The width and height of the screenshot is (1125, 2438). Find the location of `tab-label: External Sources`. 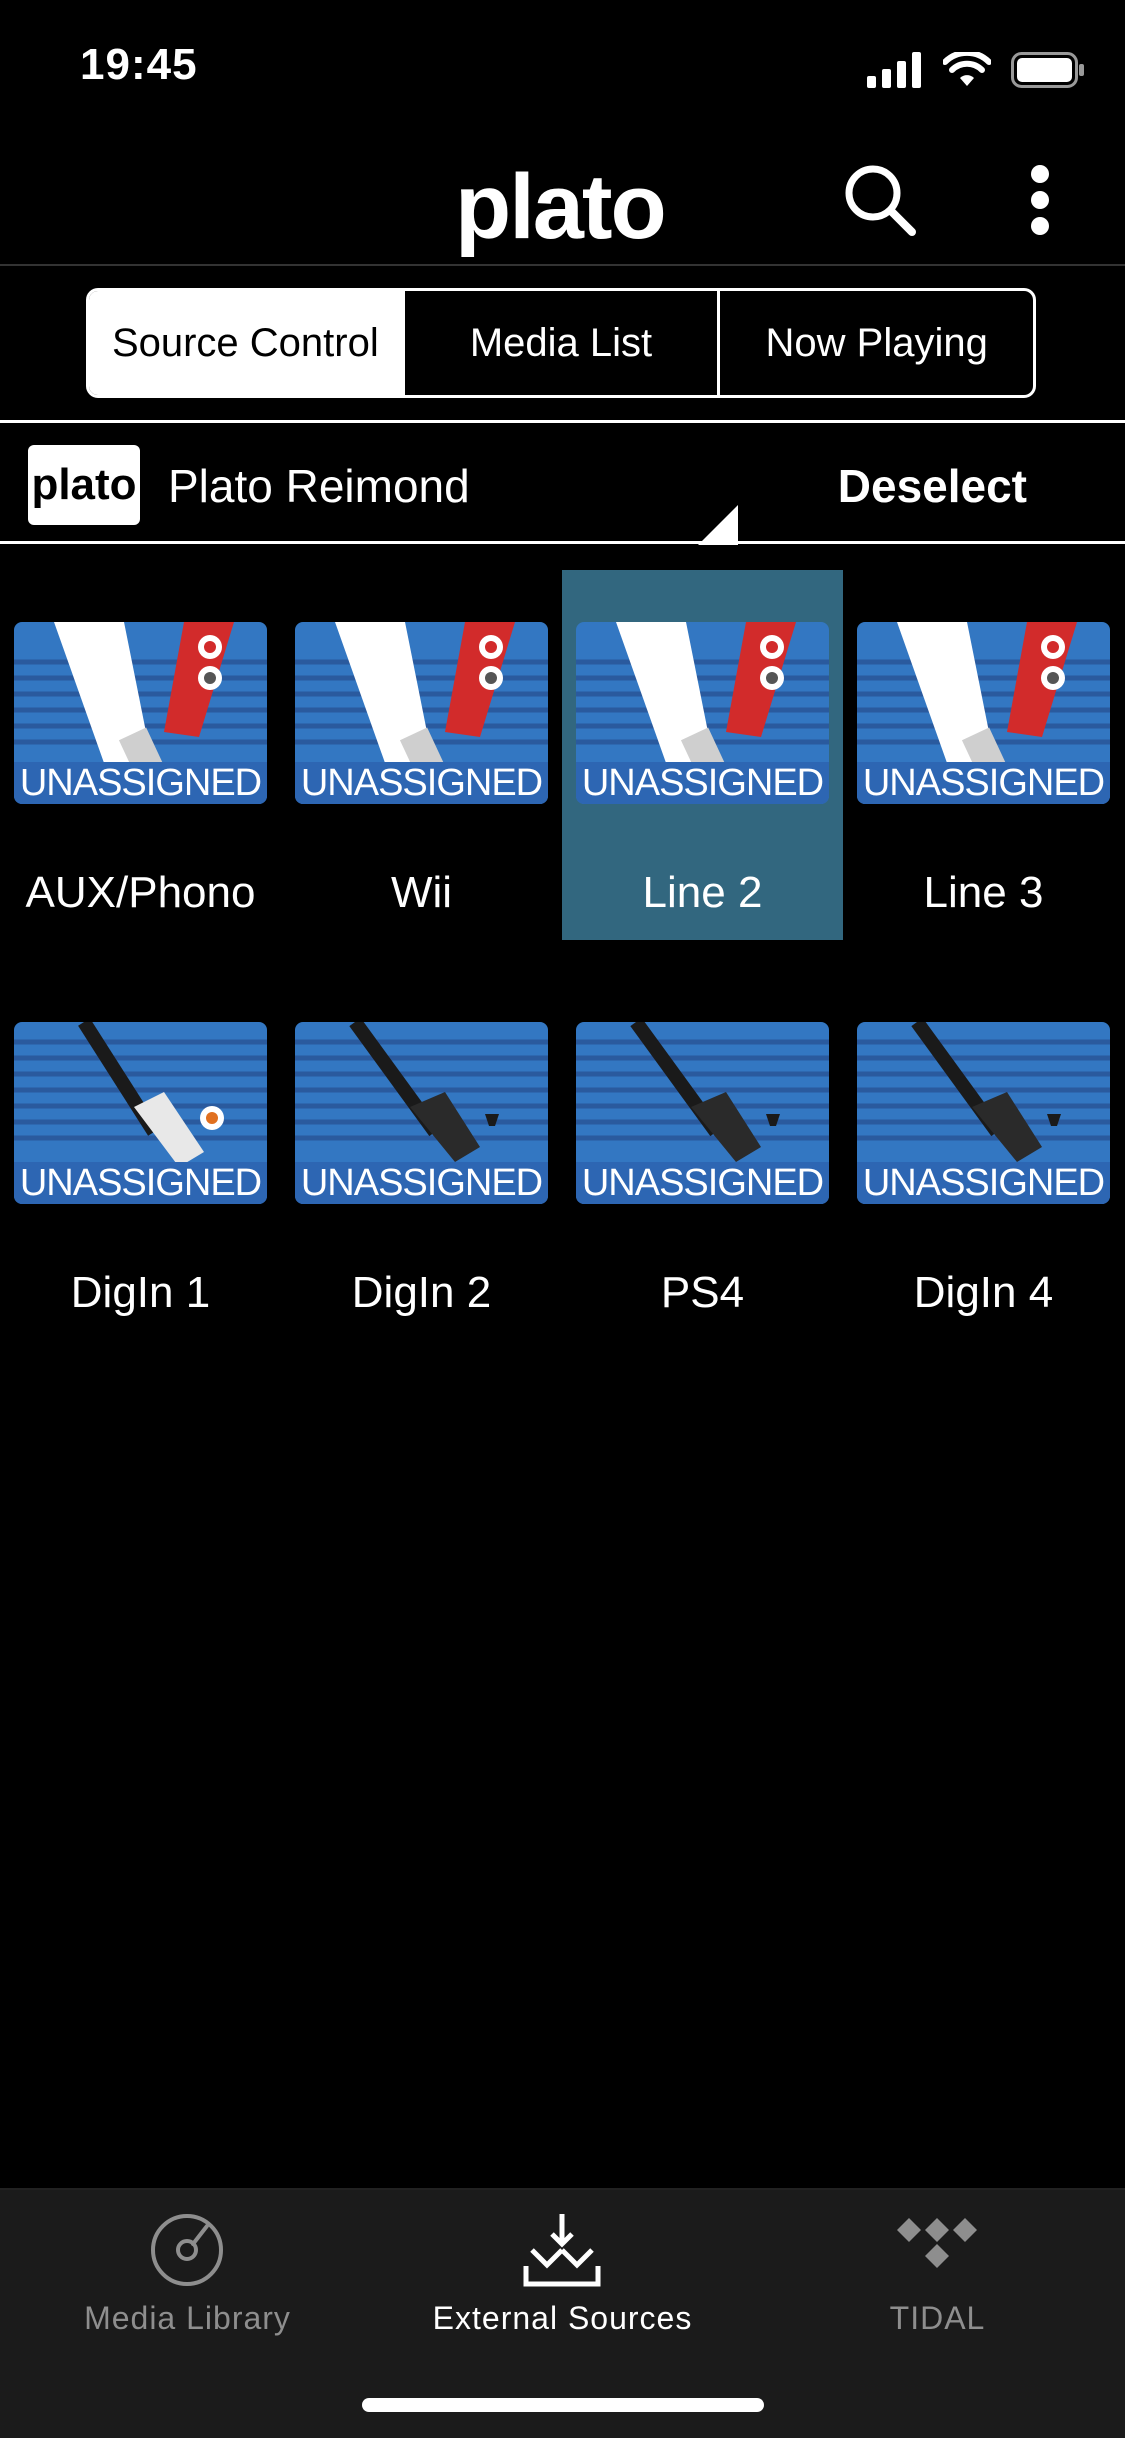

tab-label: External Sources is located at coordinates (562, 2318).